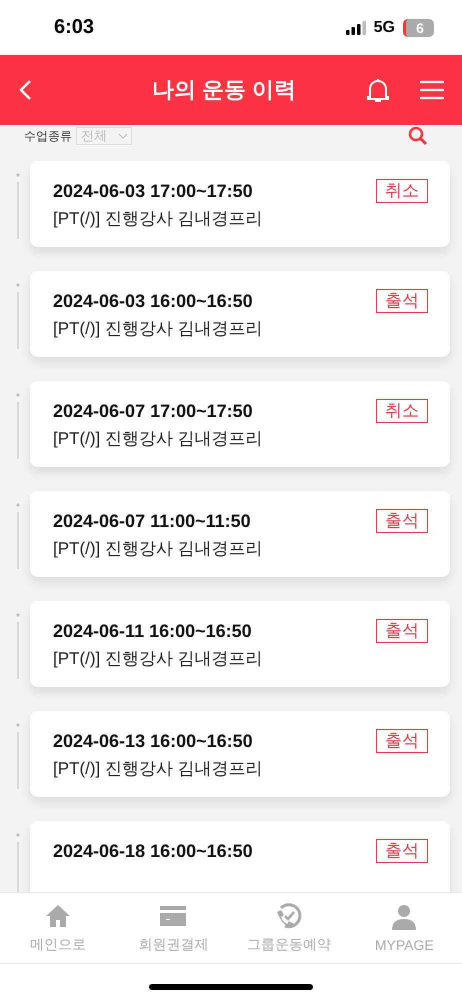  What do you see at coordinates (418, 136) in the screenshot?
I see `search-icon` at bounding box center [418, 136].